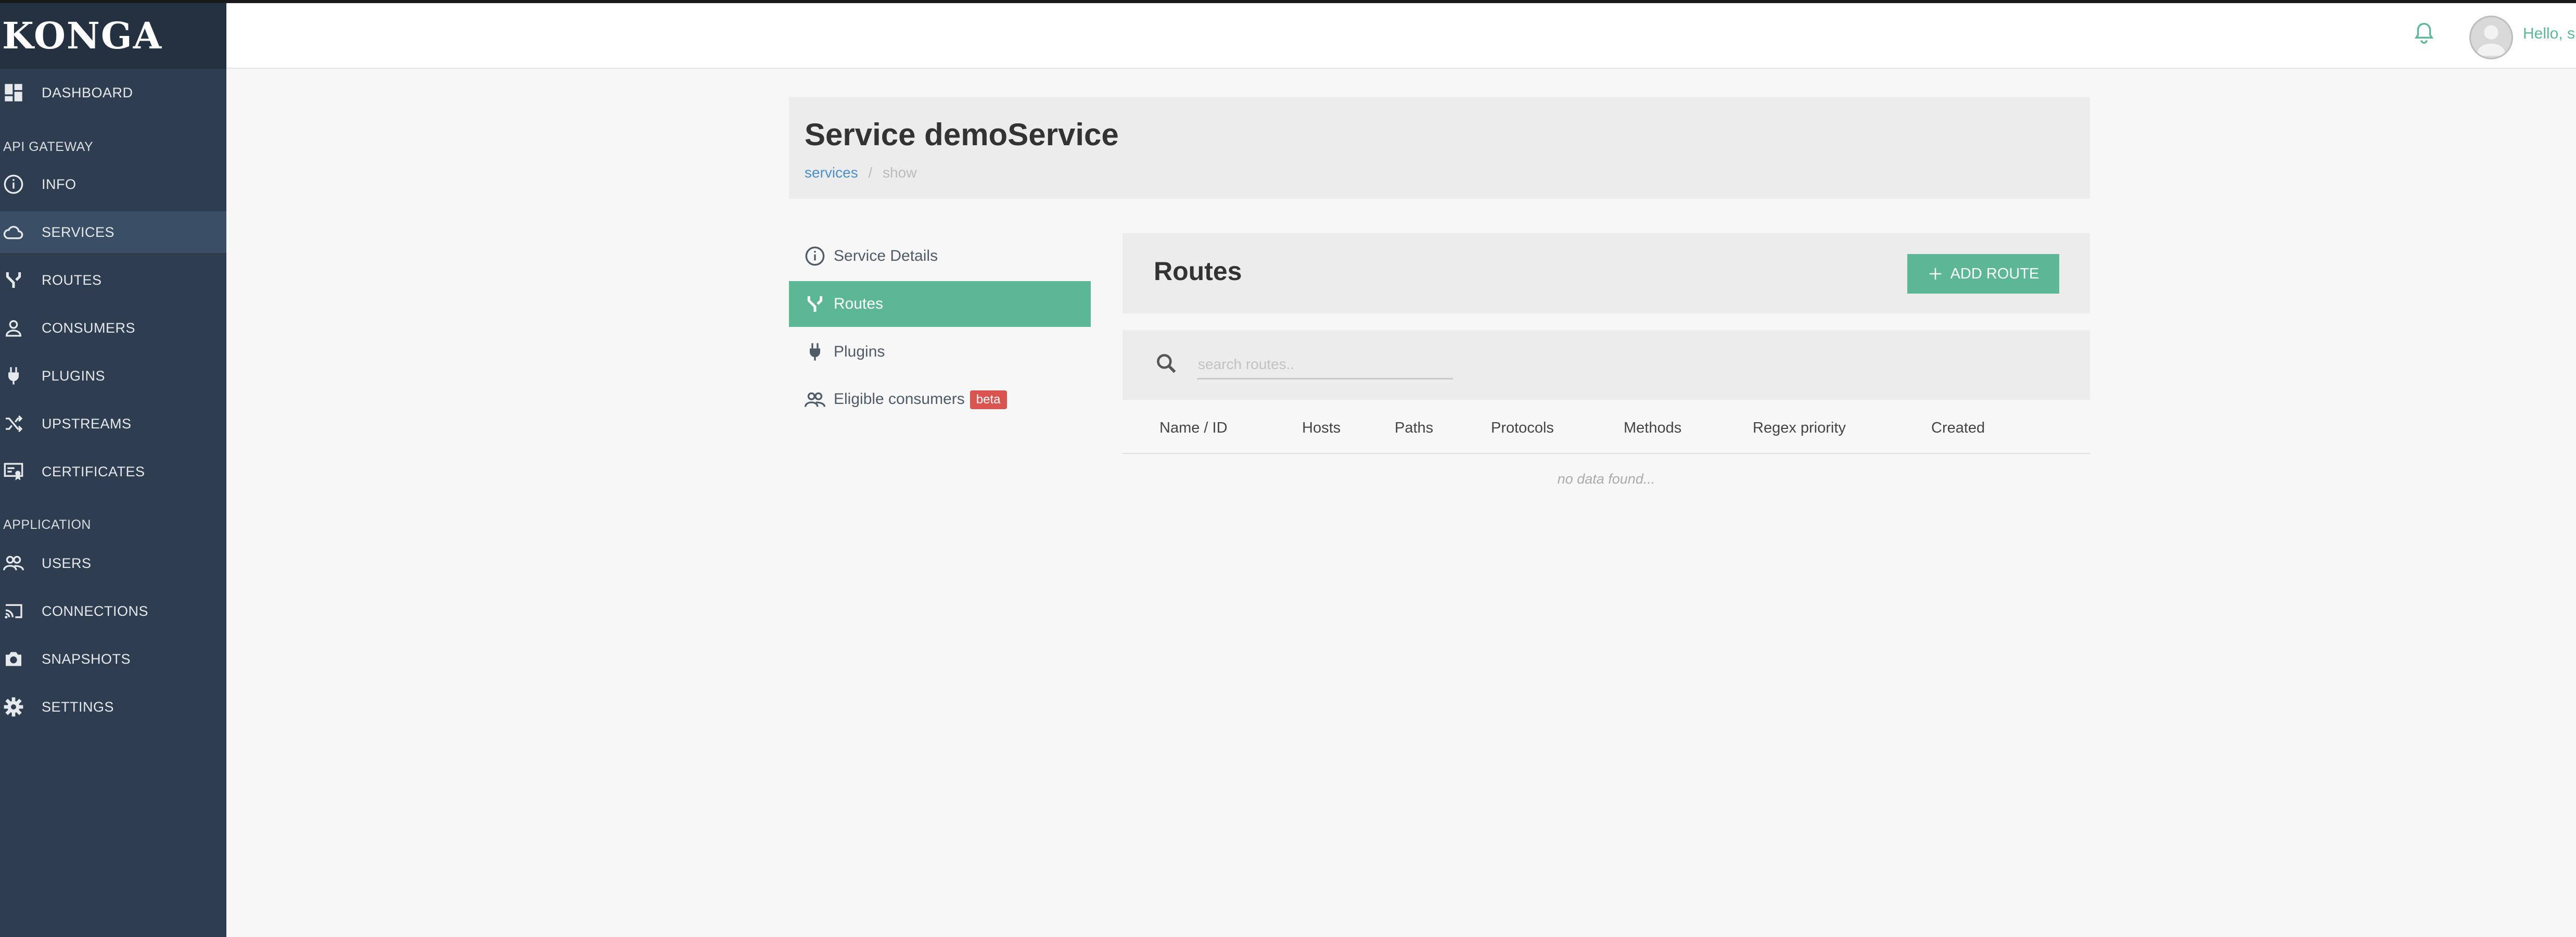 This screenshot has height=937, width=2576. I want to click on breadcrumb-current: show, so click(900, 172).